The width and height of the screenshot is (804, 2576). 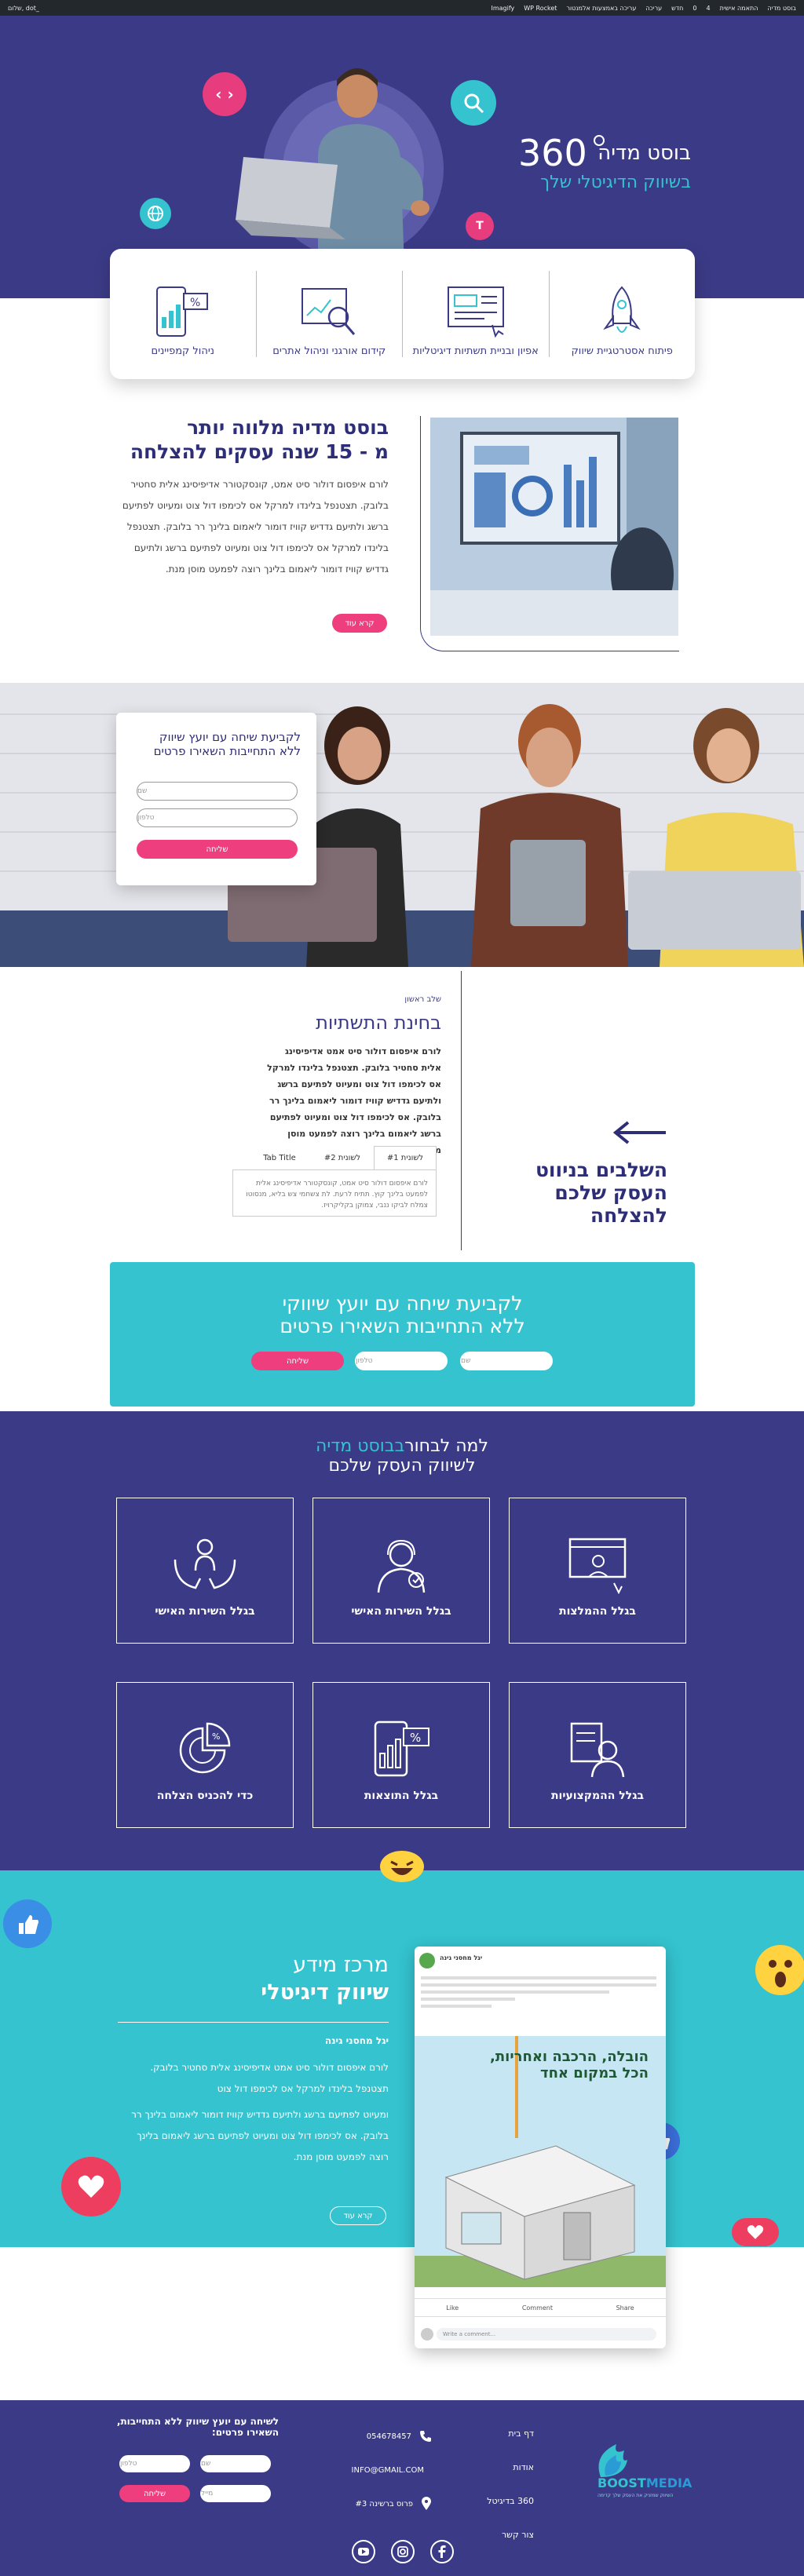 I want to click on service-item-strategy: פיתוח אסטרטגיית שיווק, so click(x=622, y=314).